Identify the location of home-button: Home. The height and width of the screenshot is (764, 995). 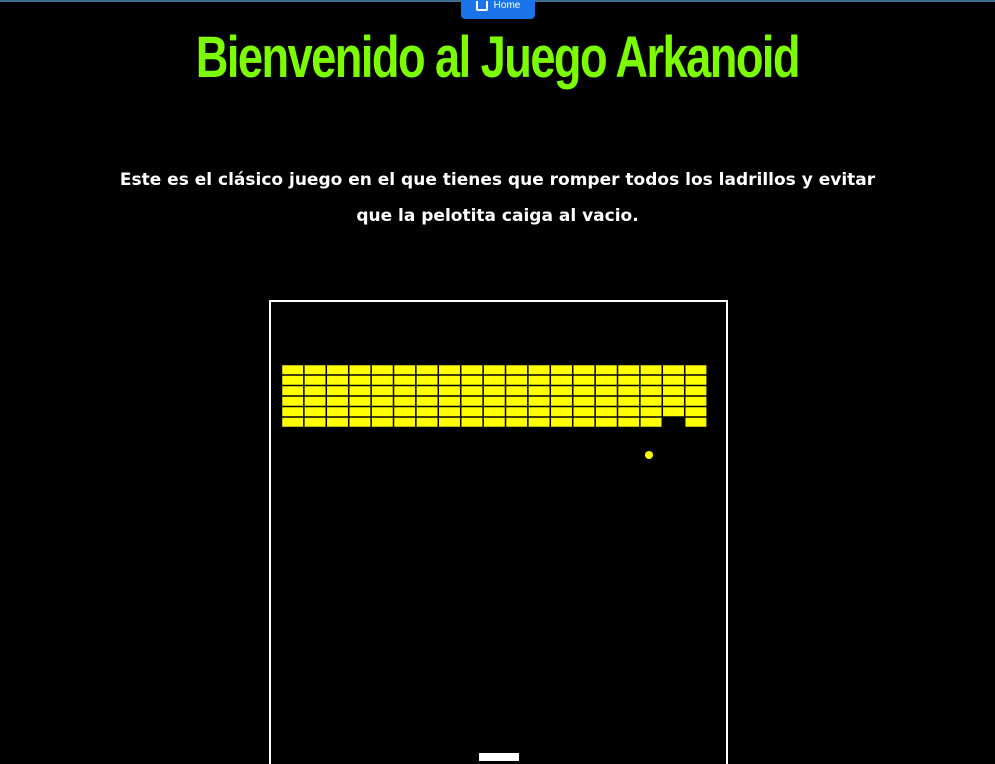
(498, 9).